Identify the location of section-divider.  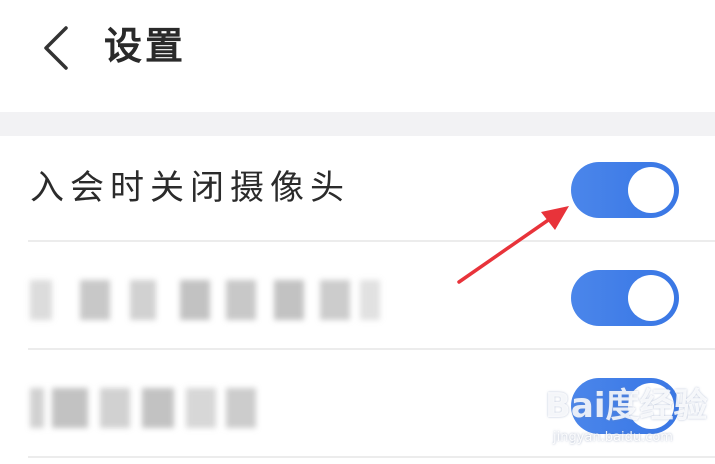
(357, 124).